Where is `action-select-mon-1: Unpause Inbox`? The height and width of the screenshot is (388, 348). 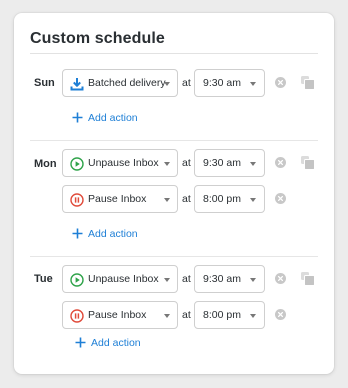 action-select-mon-1: Unpause Inbox is located at coordinates (120, 163).